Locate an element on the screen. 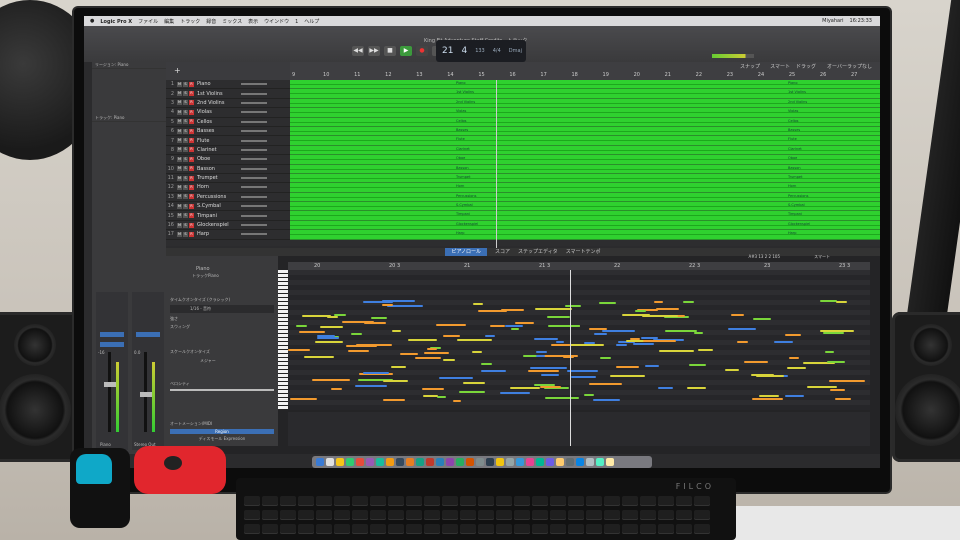 This screenshot has width=960, height=540. setting-button is located at coordinates (112, 334).